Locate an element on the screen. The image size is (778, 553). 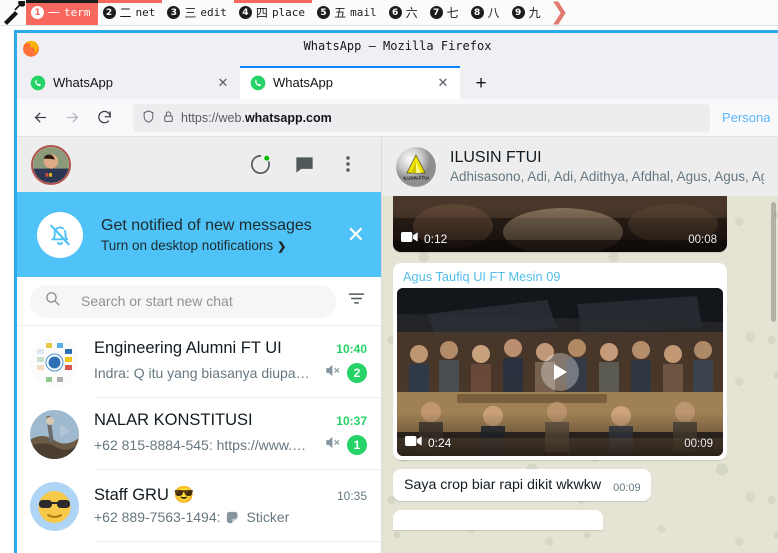
message-bubble is located at coordinates (498, 520).